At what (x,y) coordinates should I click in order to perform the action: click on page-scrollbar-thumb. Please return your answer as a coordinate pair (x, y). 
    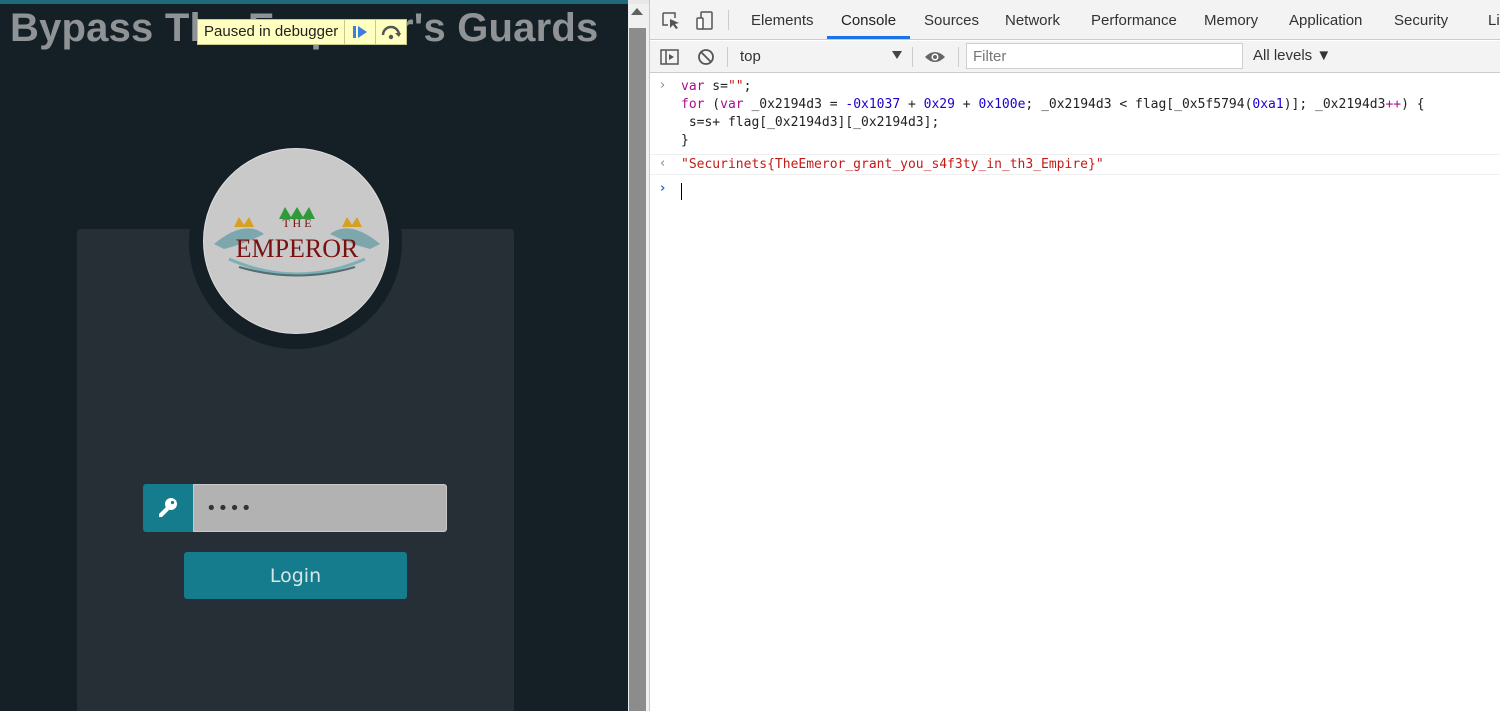
    Looking at the image, I should click on (637, 369).